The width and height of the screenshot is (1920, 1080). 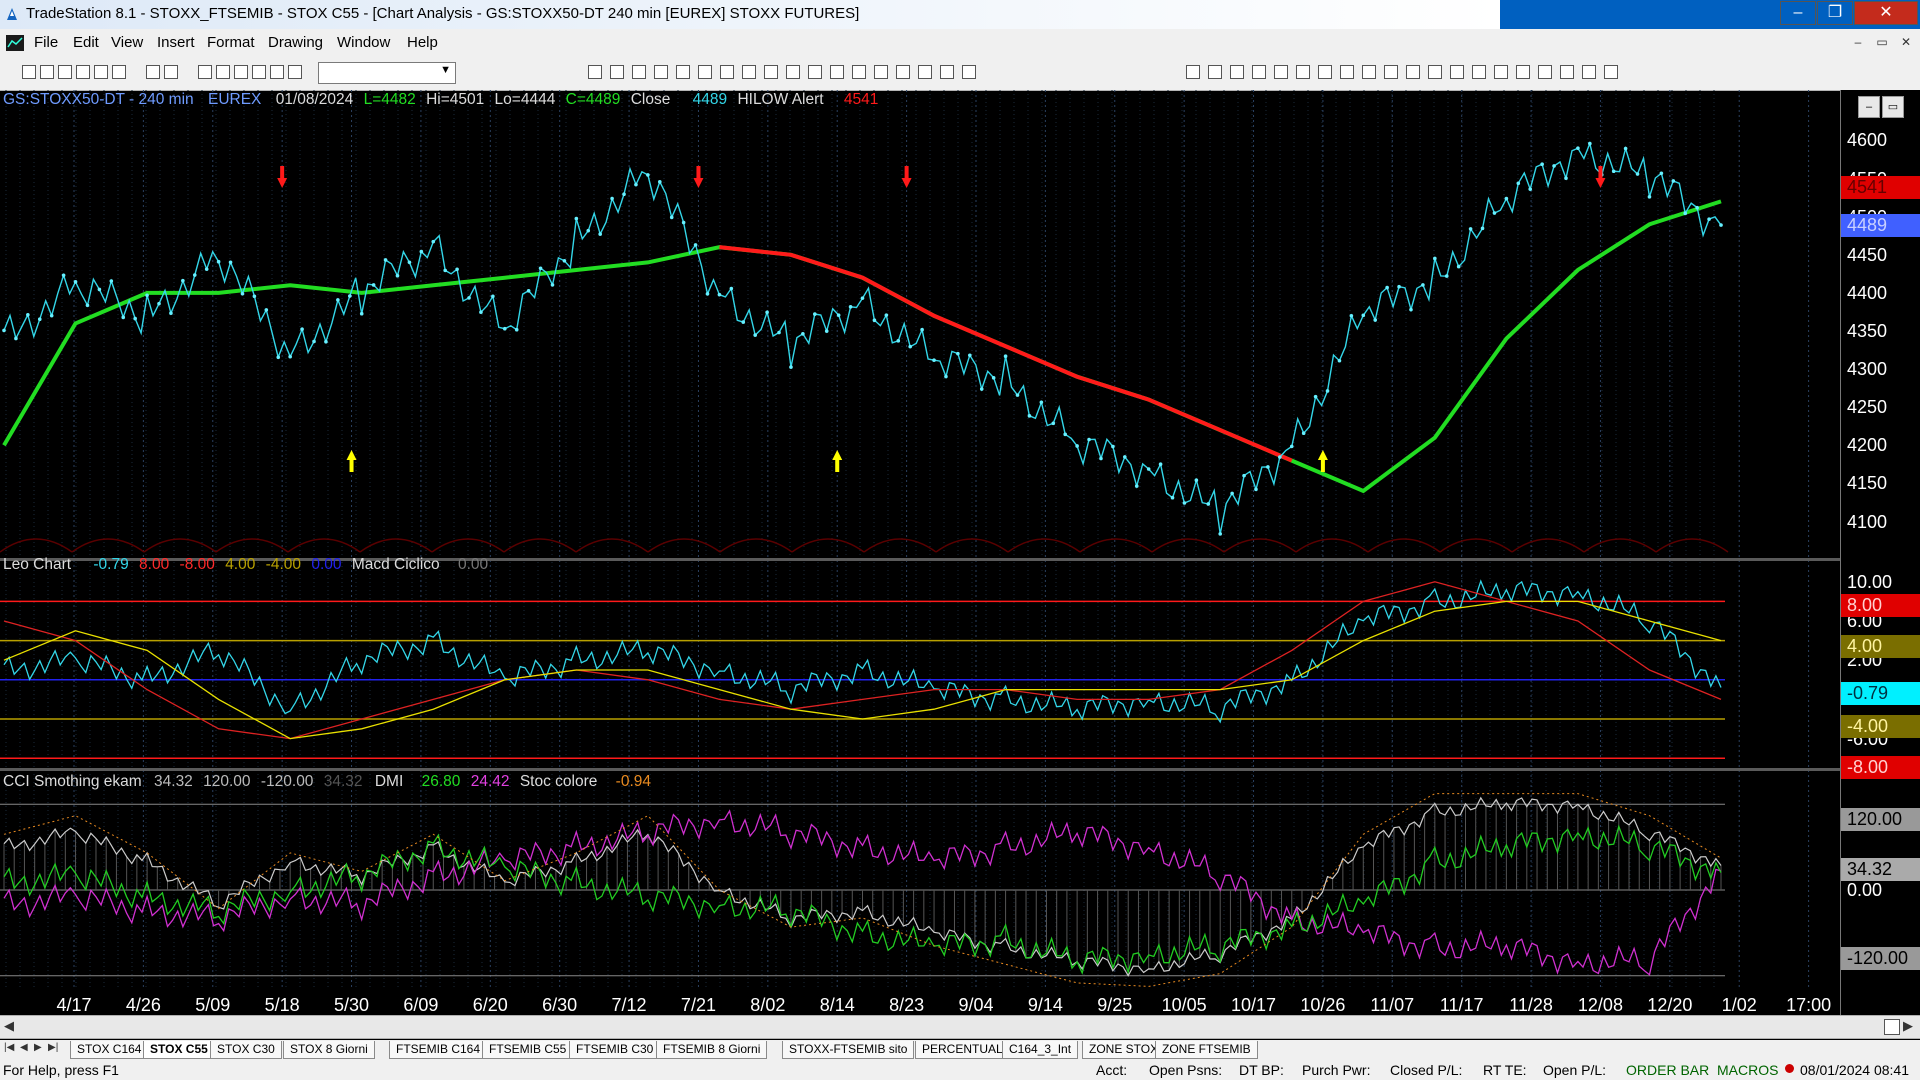 I want to click on workspace-tab: C164_3_Int, so click(x=1040, y=1050).